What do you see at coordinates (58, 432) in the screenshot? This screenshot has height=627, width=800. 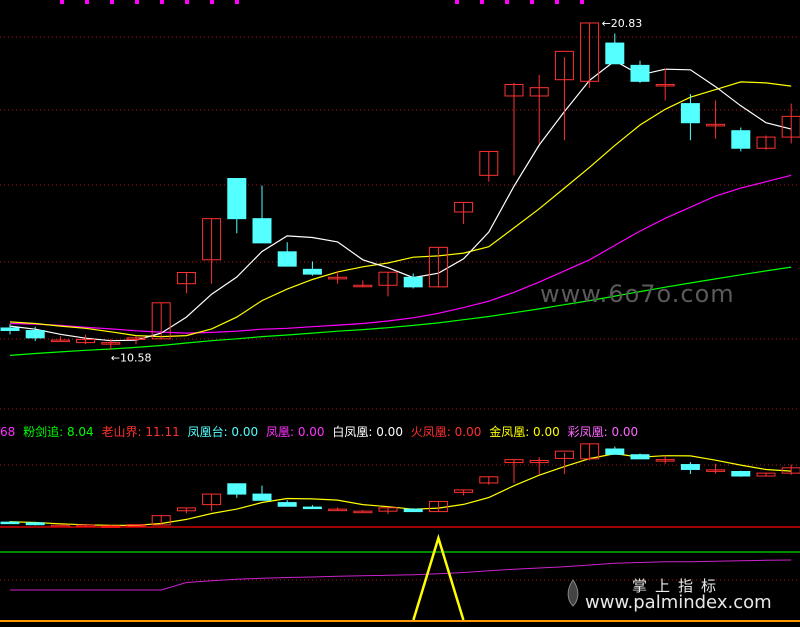 I see `legend-fenjianzhui: 粉剑追: 8.04` at bounding box center [58, 432].